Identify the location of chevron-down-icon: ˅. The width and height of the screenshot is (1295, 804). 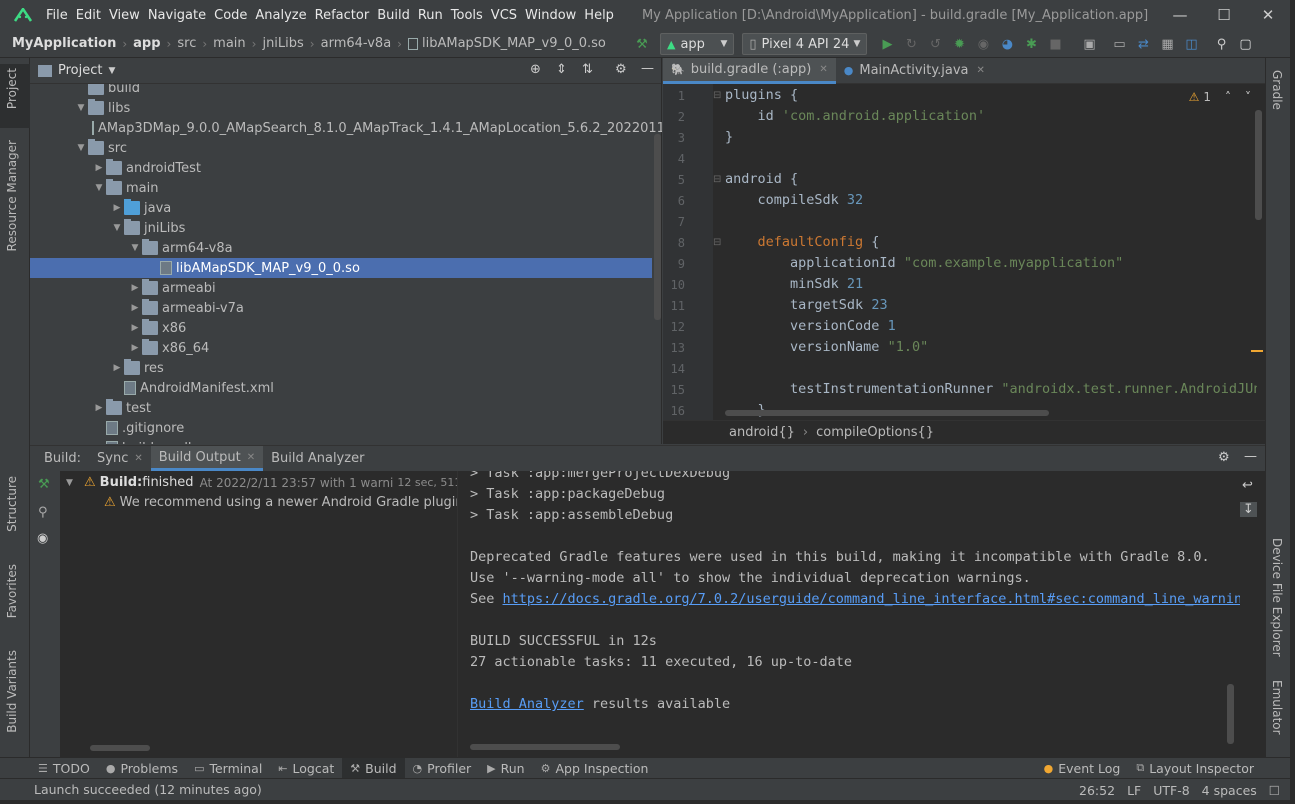
(1248, 97).